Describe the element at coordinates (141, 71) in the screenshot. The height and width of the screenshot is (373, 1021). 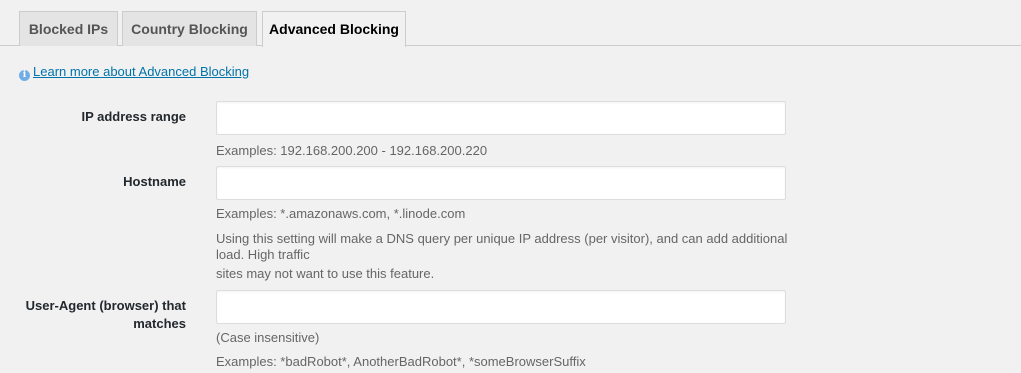
I see `learn-more-link: Learn more about Advanced Blocking` at that location.